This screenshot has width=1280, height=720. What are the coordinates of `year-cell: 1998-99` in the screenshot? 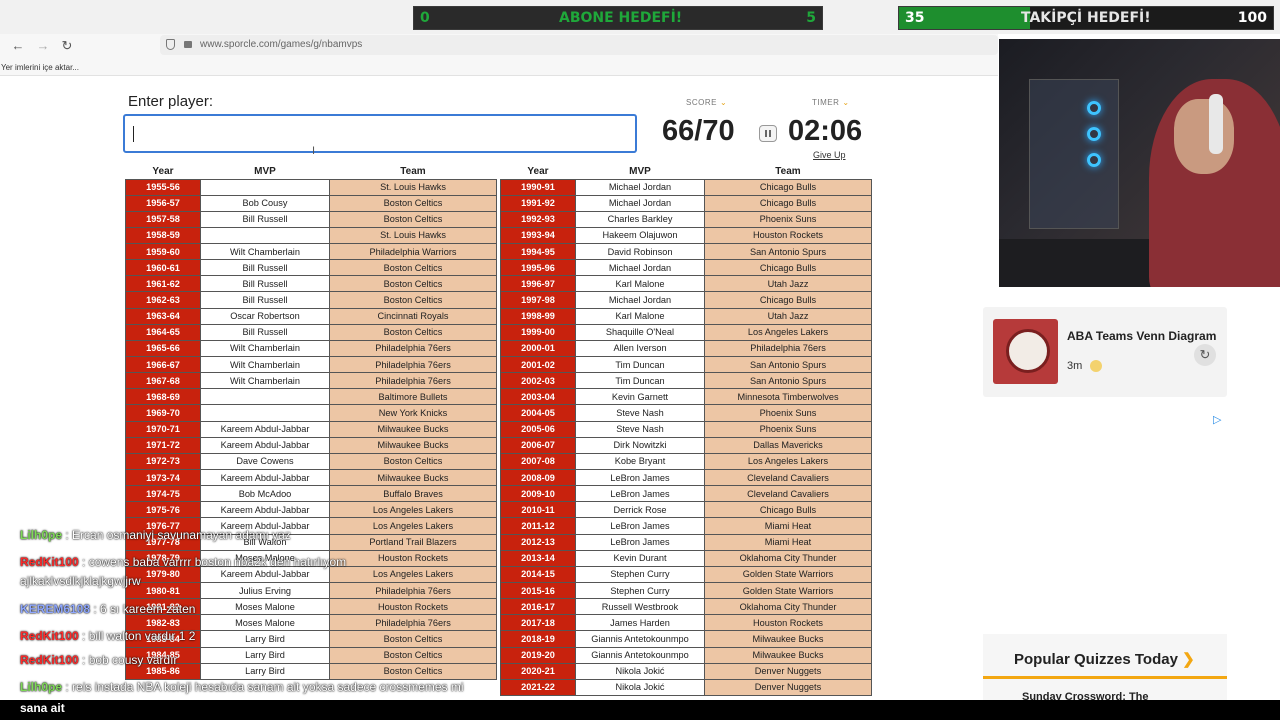 It's located at (538, 316).